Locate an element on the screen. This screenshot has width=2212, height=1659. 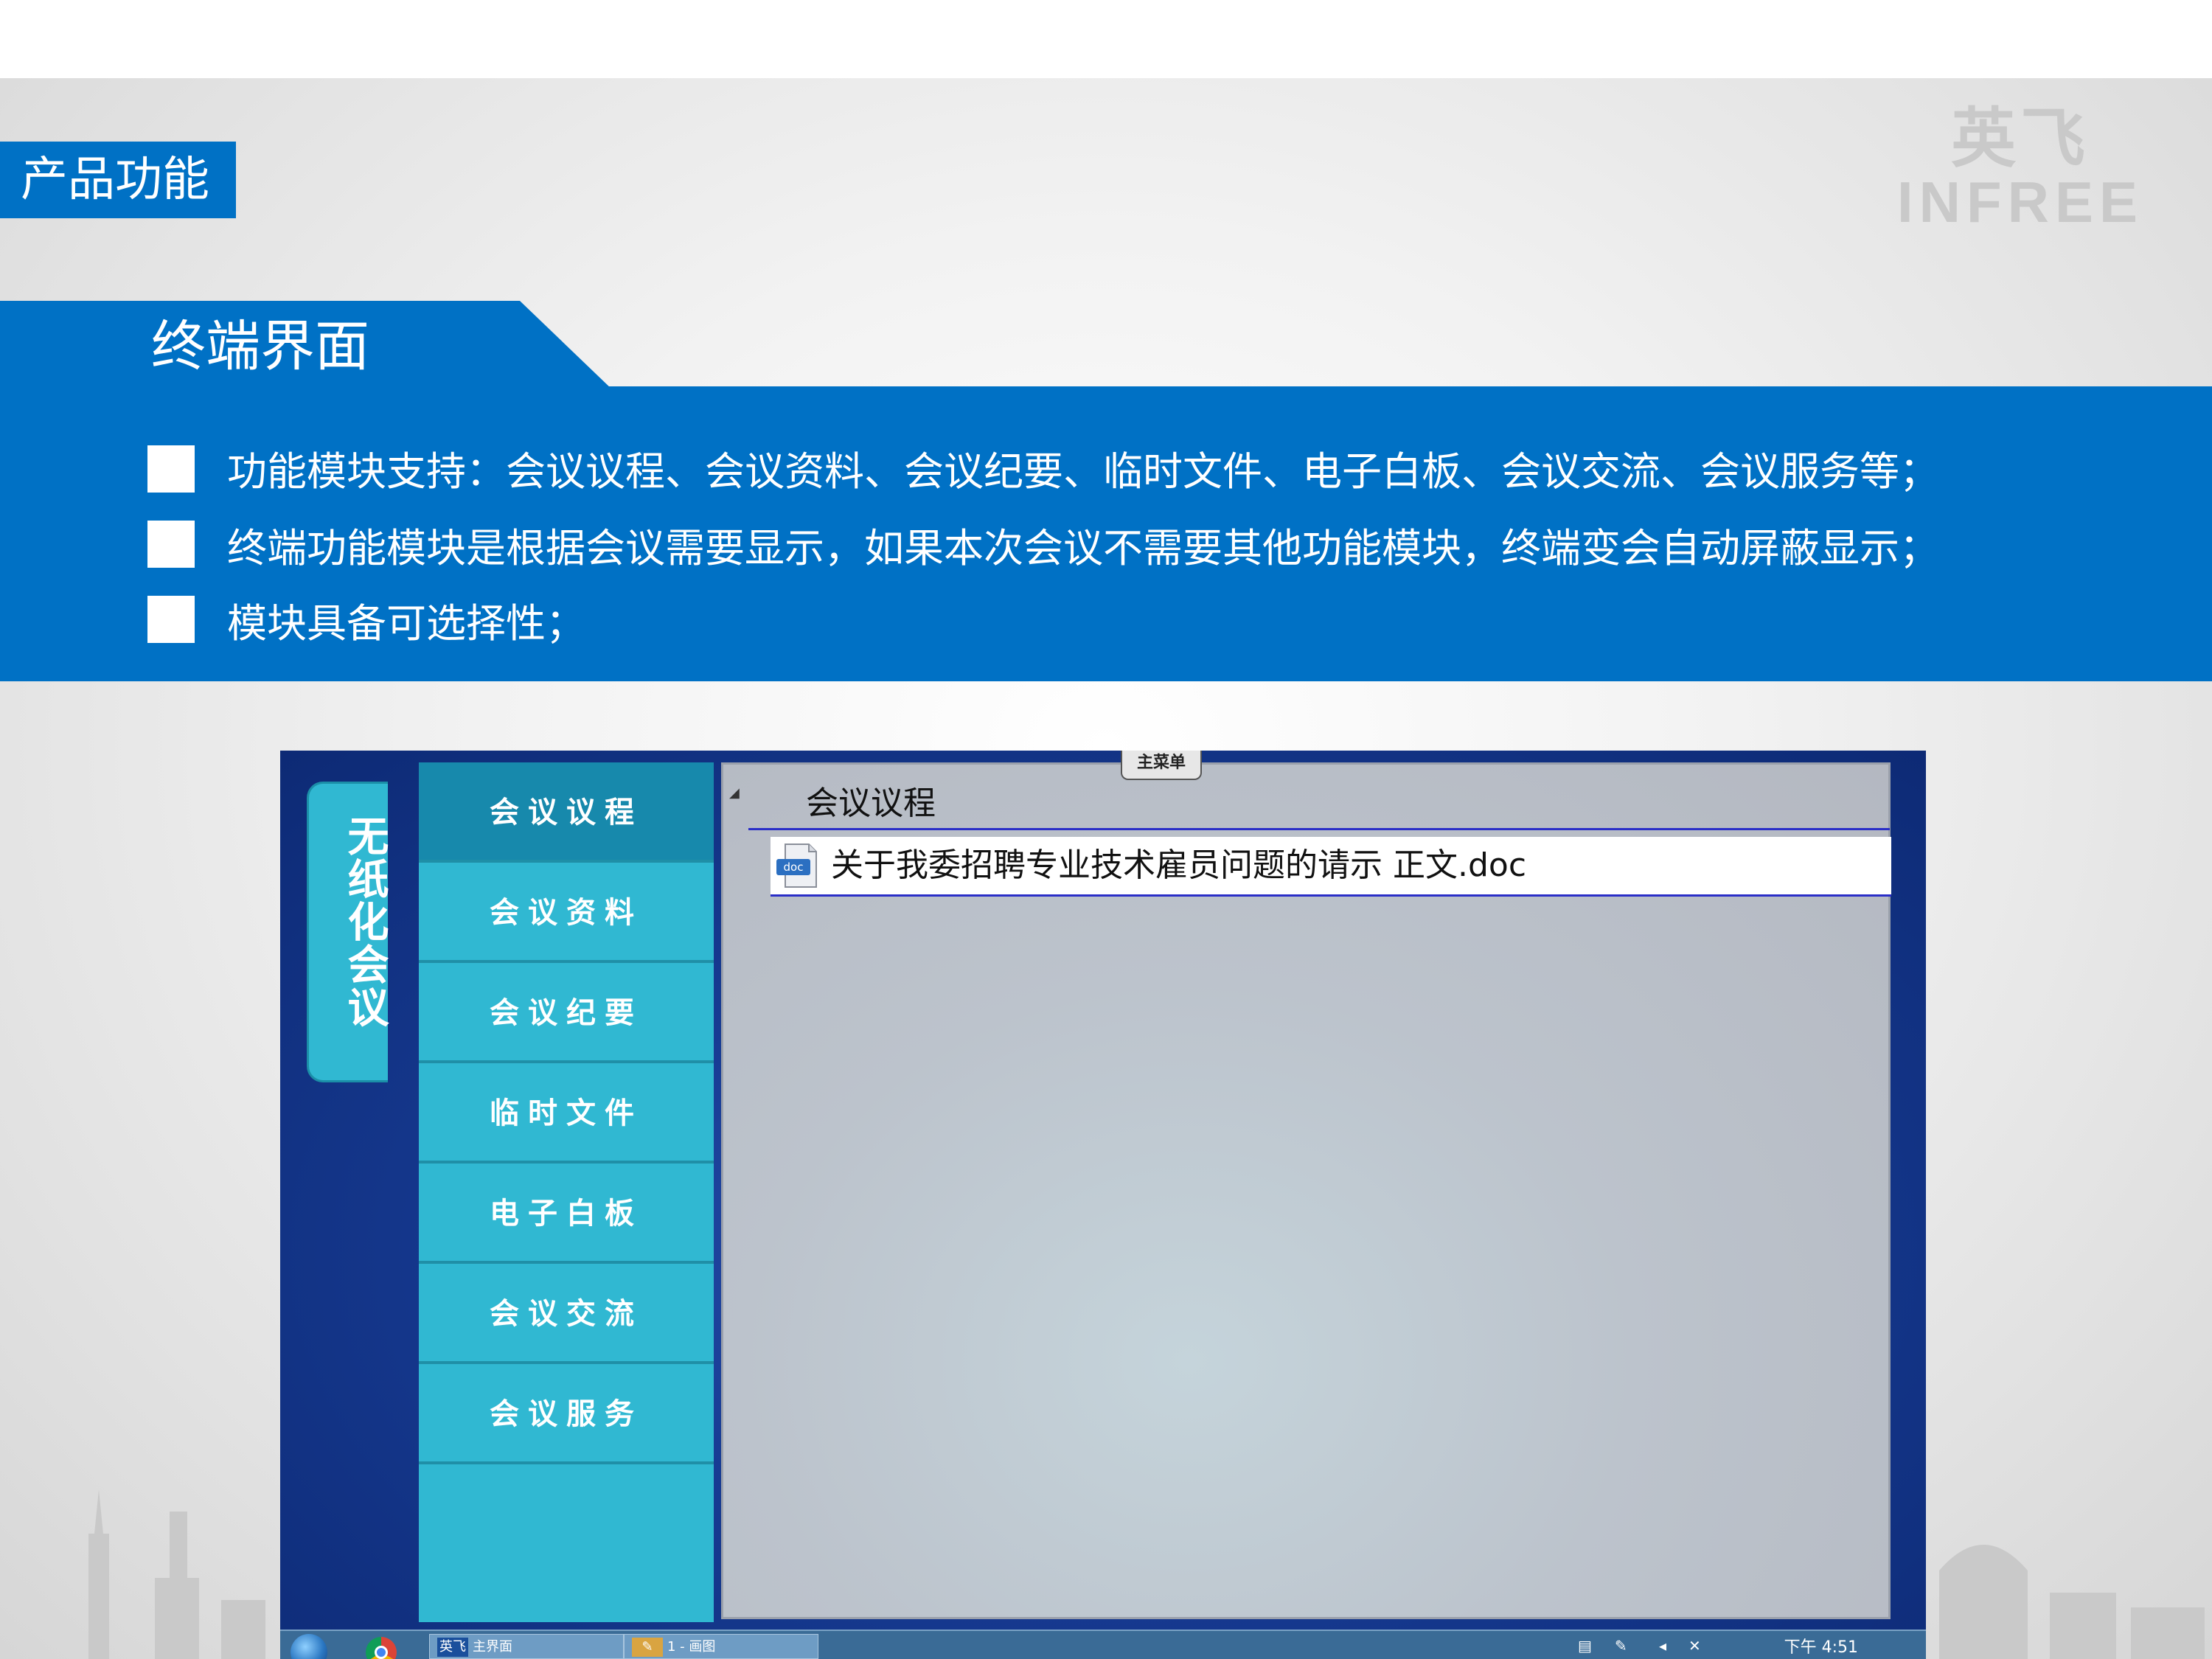
menu-item-agenda: 会议议程 is located at coordinates (566, 812).